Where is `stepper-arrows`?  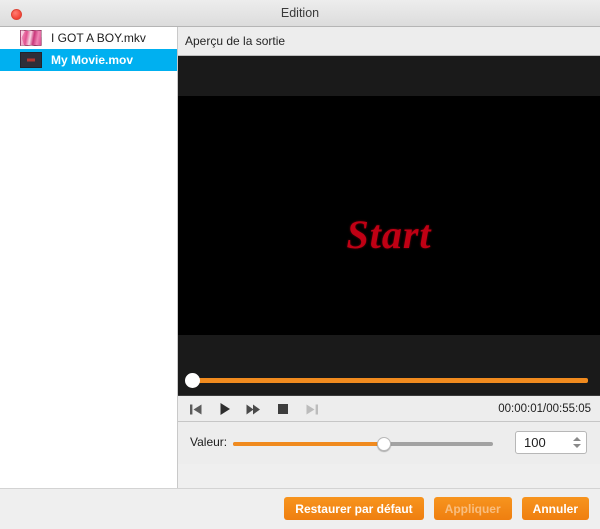
stepper-arrows is located at coordinates (577, 442).